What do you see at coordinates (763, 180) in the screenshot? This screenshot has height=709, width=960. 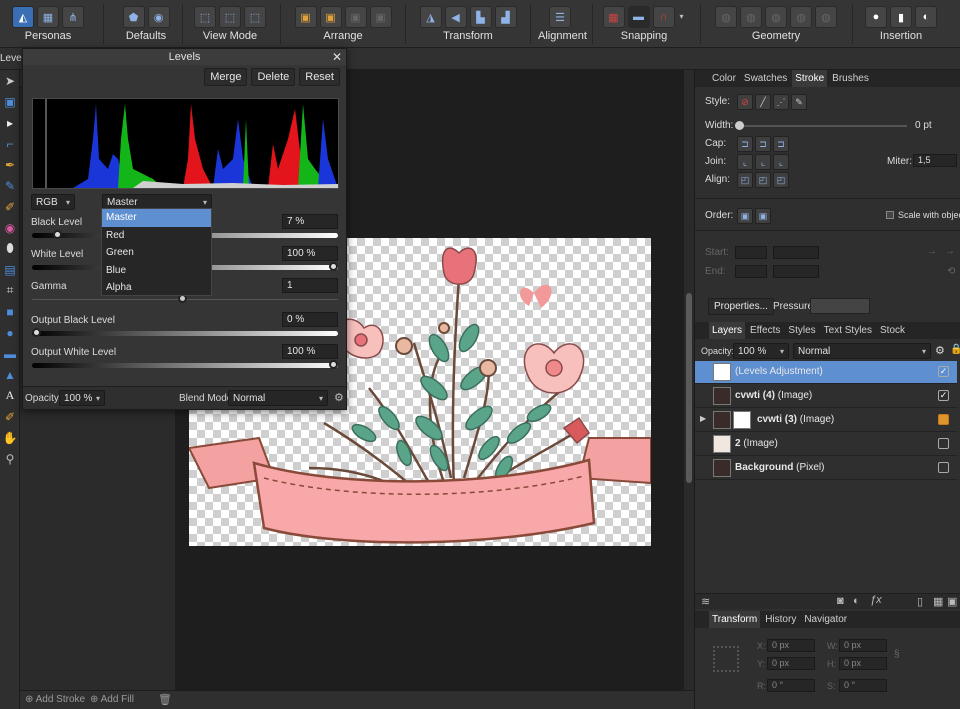 I see `align-inside-icon: ◰` at bounding box center [763, 180].